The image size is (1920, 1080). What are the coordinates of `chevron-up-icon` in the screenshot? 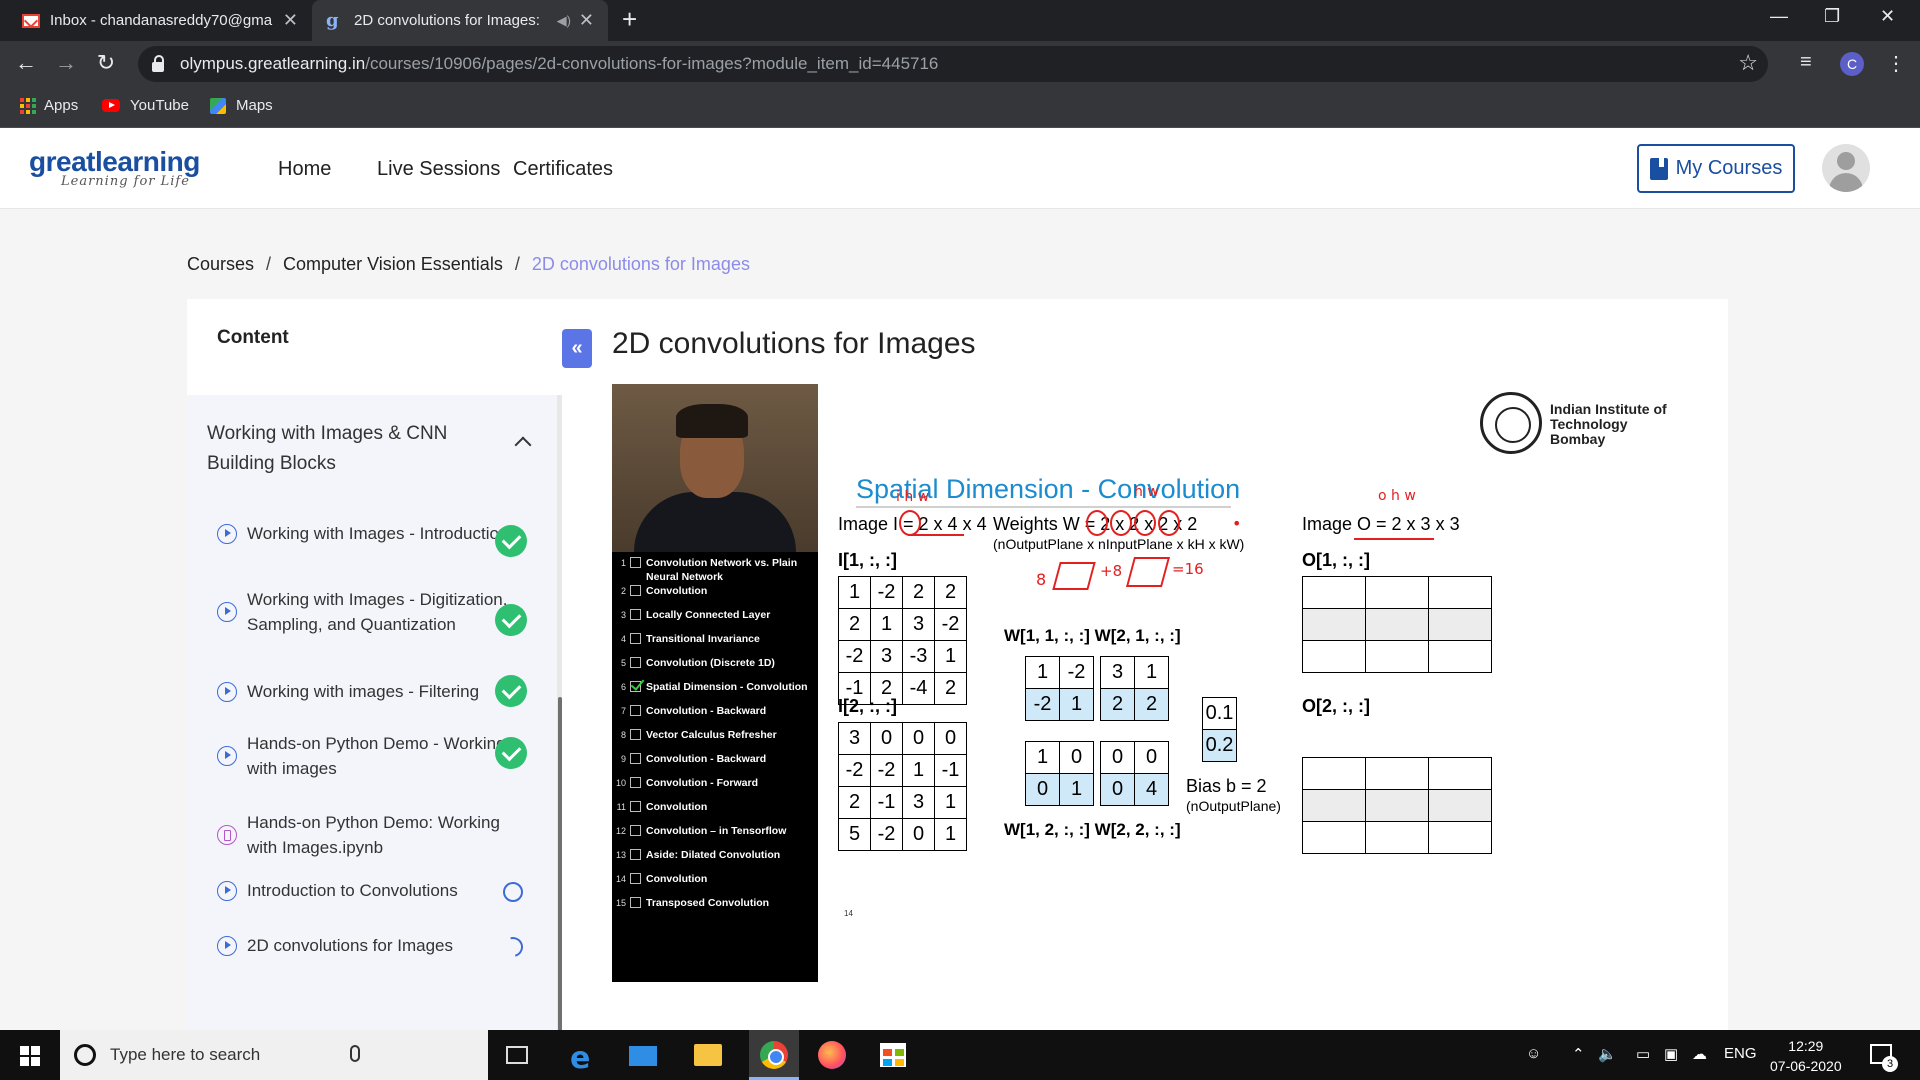 It's located at (523, 445).